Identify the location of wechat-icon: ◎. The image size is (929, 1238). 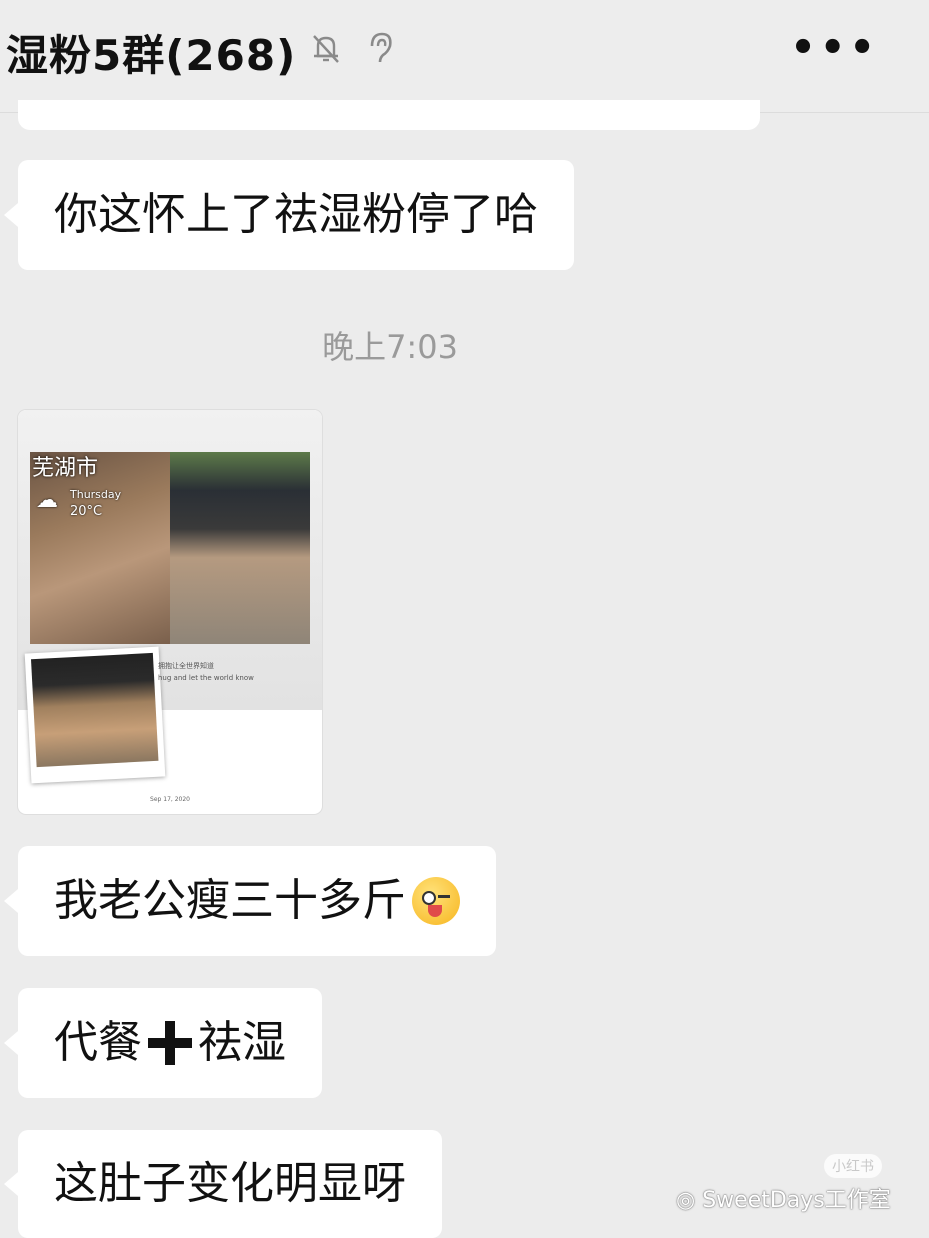
(689, 1200).